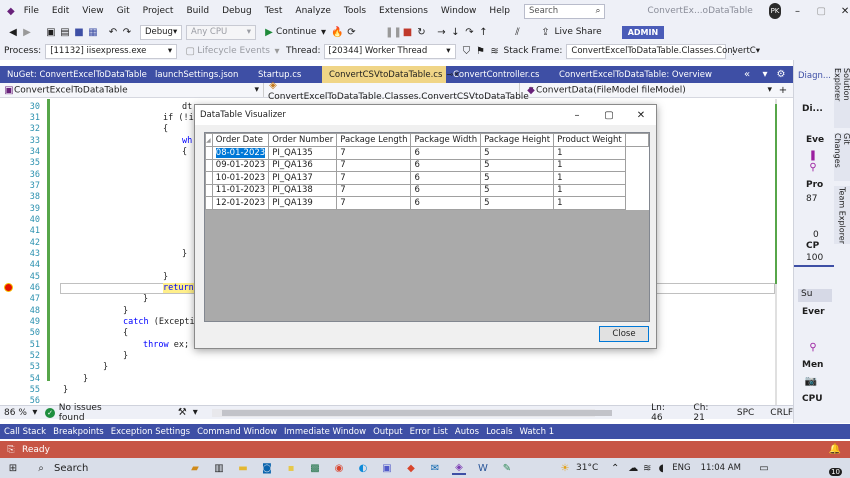 This screenshot has width=850, height=478. I want to click on menu-build: Build, so click(197, 11).